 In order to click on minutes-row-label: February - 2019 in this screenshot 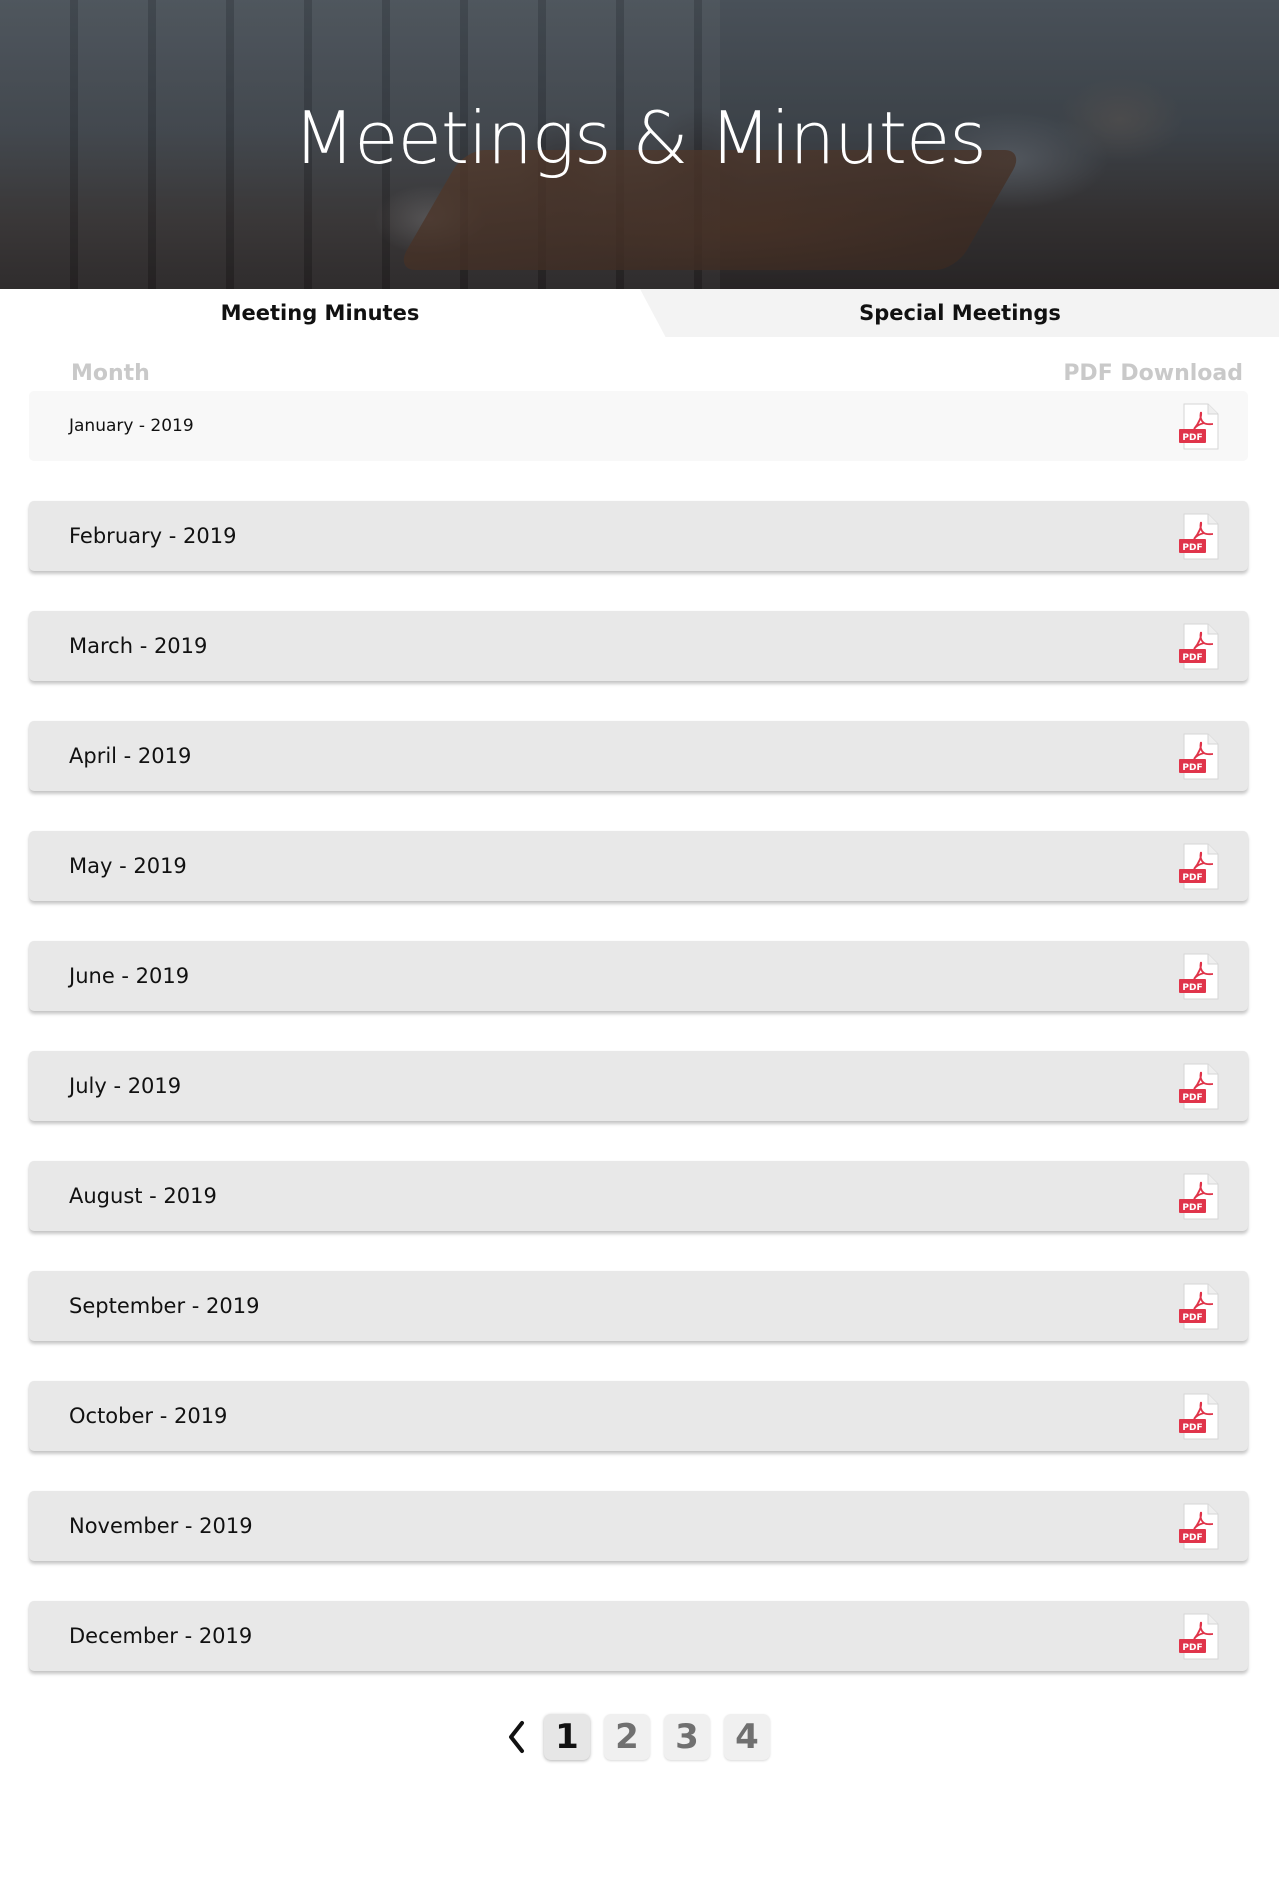, I will do `click(153, 536)`.